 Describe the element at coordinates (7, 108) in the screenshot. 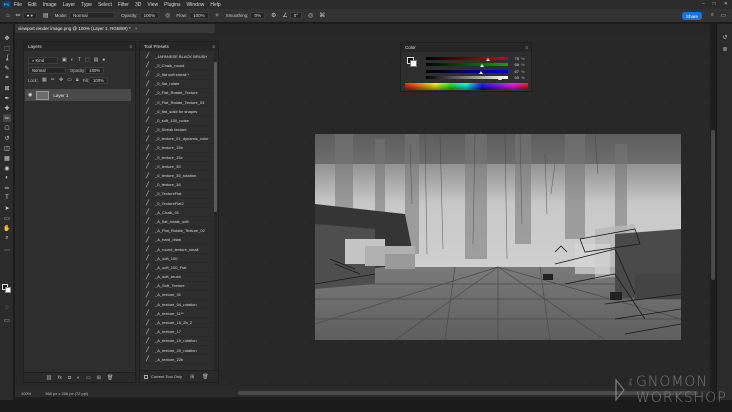

I see `healing-tool-icon: ✚` at that location.